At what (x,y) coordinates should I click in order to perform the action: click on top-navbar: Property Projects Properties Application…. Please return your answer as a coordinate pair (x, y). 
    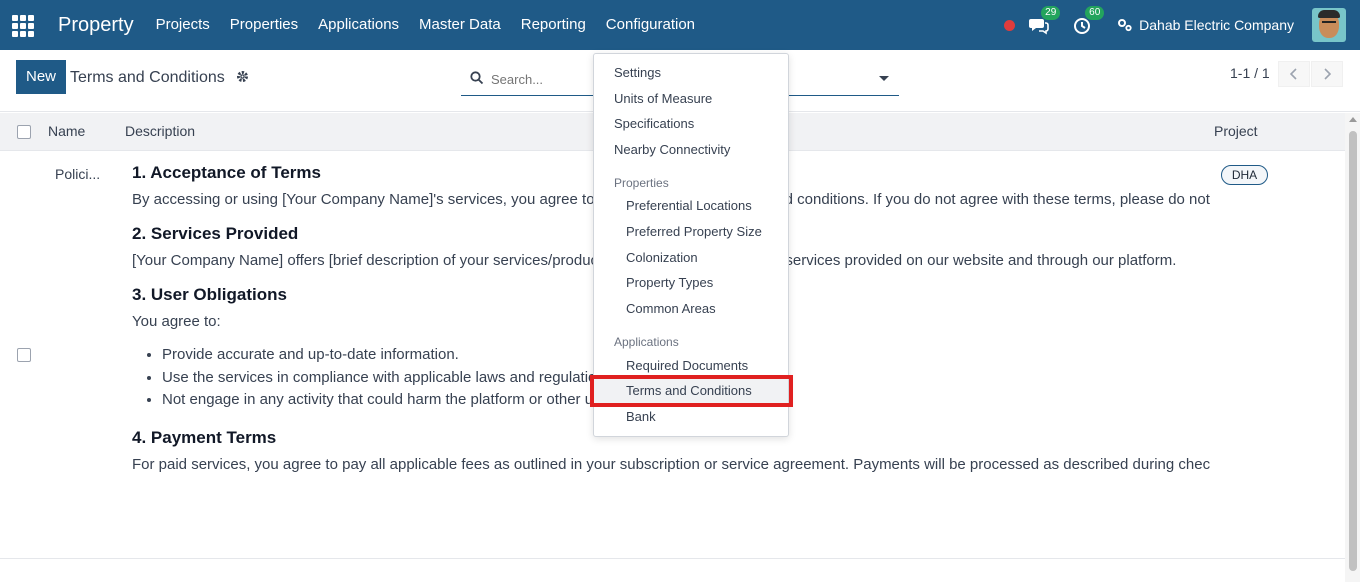
    Looking at the image, I should click on (680, 25).